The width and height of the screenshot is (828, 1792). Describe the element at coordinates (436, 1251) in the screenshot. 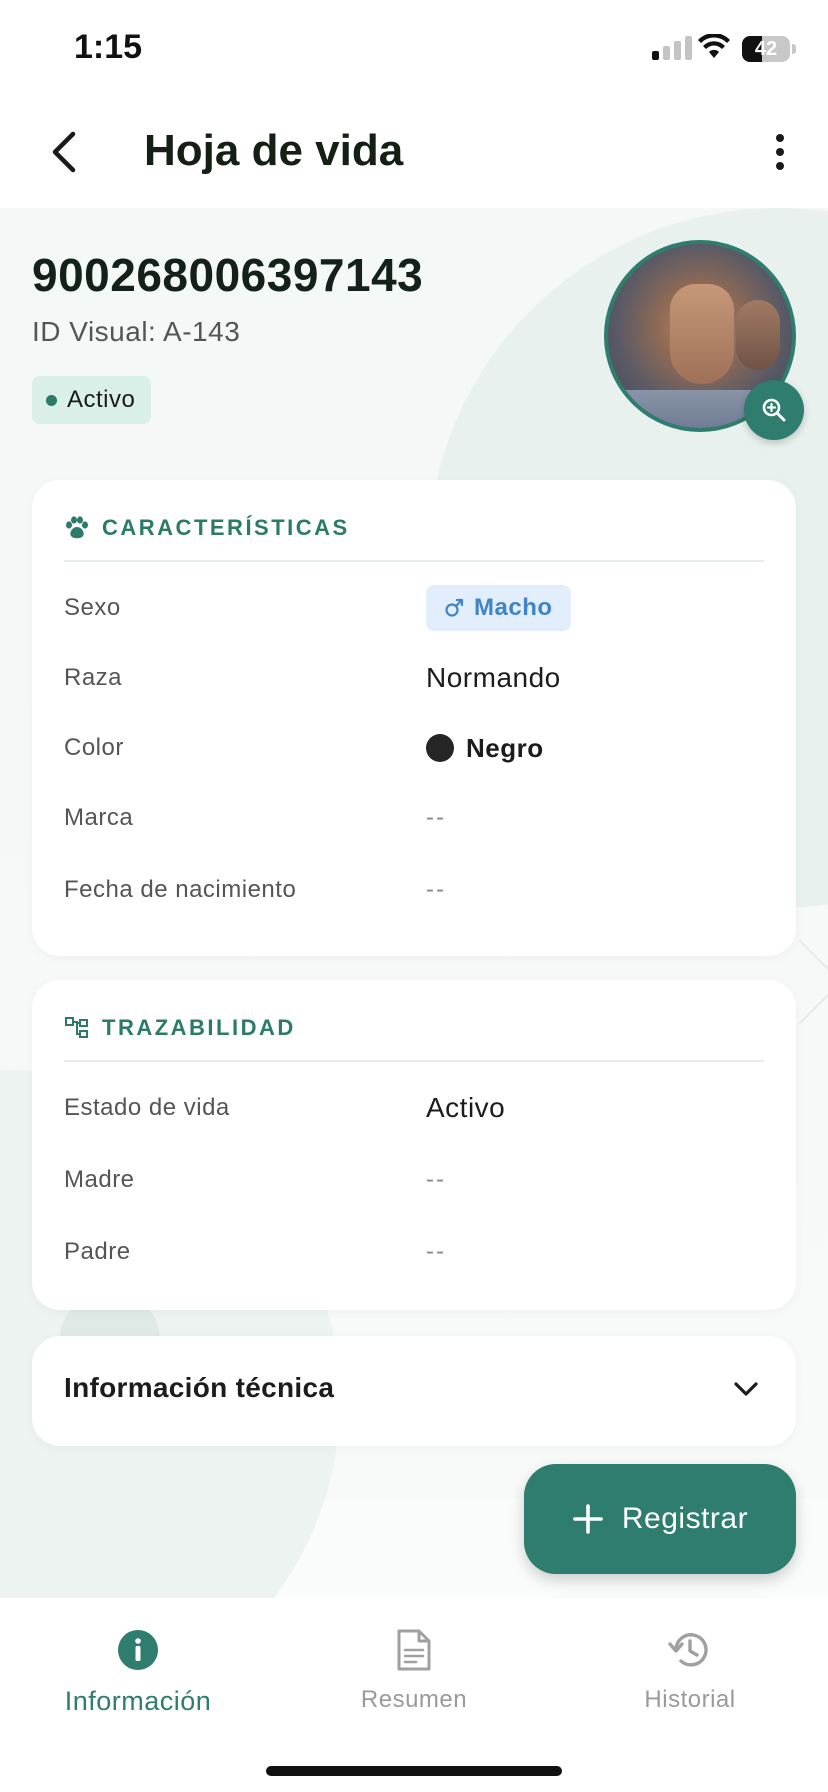

I see `padre-value: --` at that location.